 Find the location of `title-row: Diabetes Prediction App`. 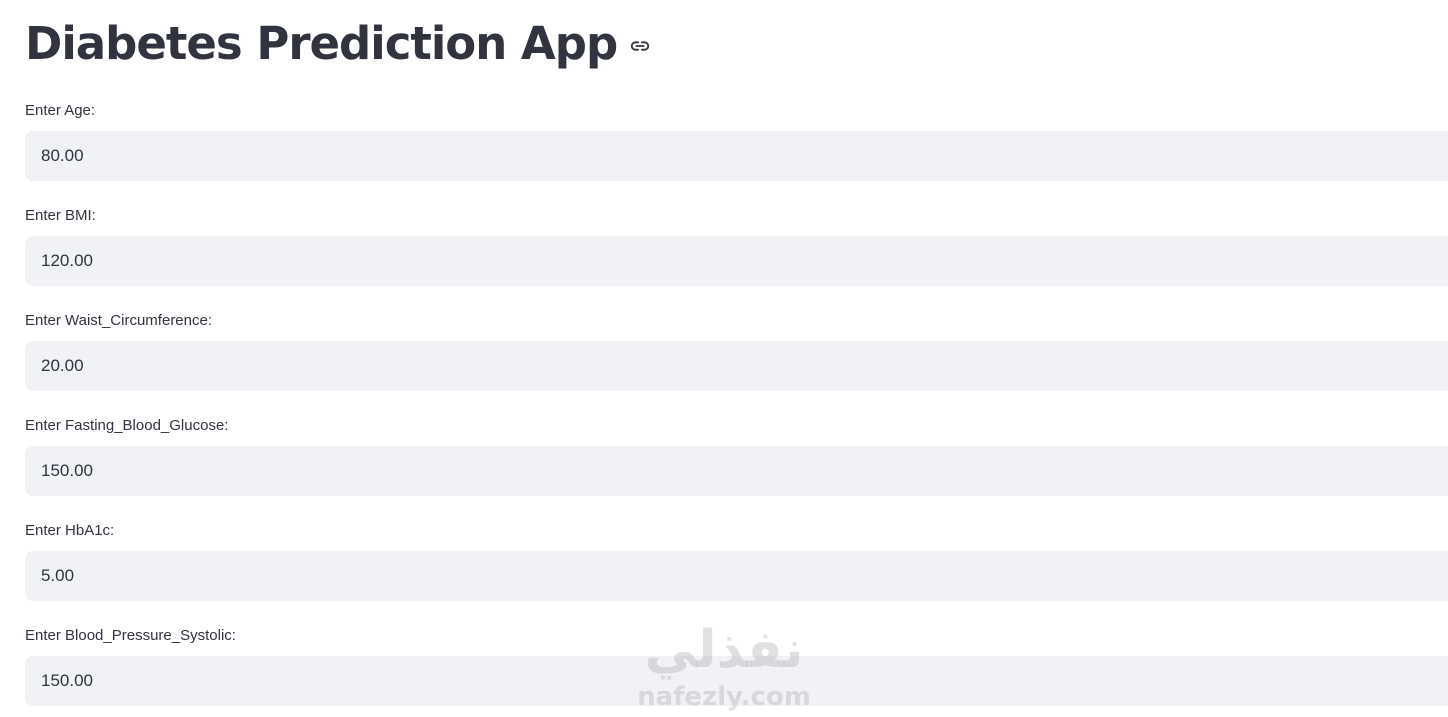

title-row: Diabetes Prediction App is located at coordinates (338, 44).